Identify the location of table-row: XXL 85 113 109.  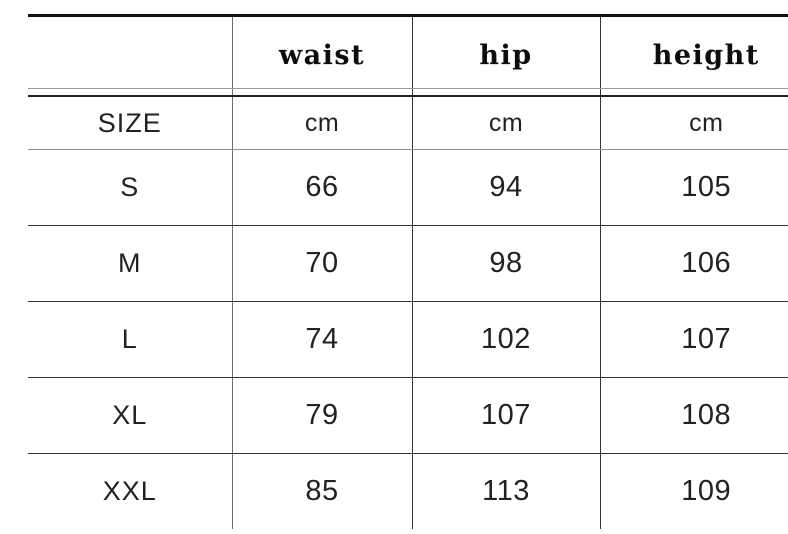
(408, 492).